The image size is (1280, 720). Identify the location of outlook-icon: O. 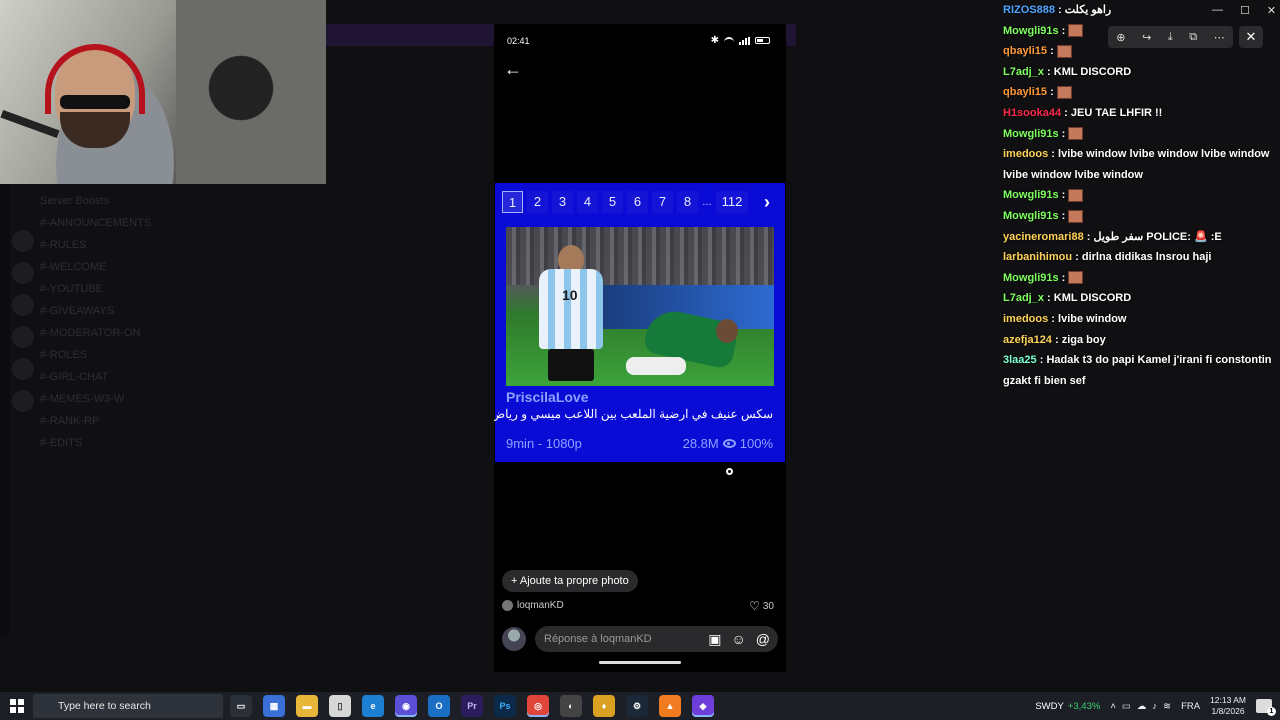
(439, 706).